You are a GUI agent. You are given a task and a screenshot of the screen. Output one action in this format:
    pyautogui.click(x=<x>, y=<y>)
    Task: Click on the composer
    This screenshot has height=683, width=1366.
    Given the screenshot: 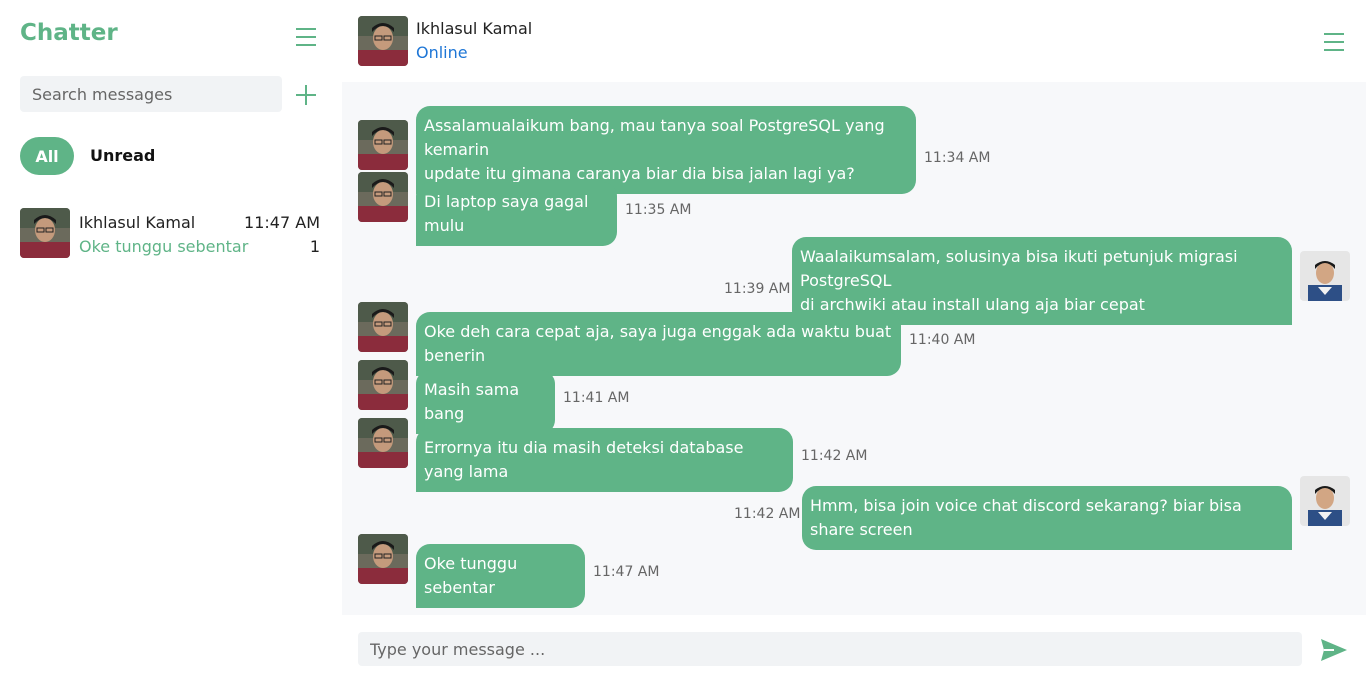 What is the action you would take?
    pyautogui.click(x=854, y=649)
    